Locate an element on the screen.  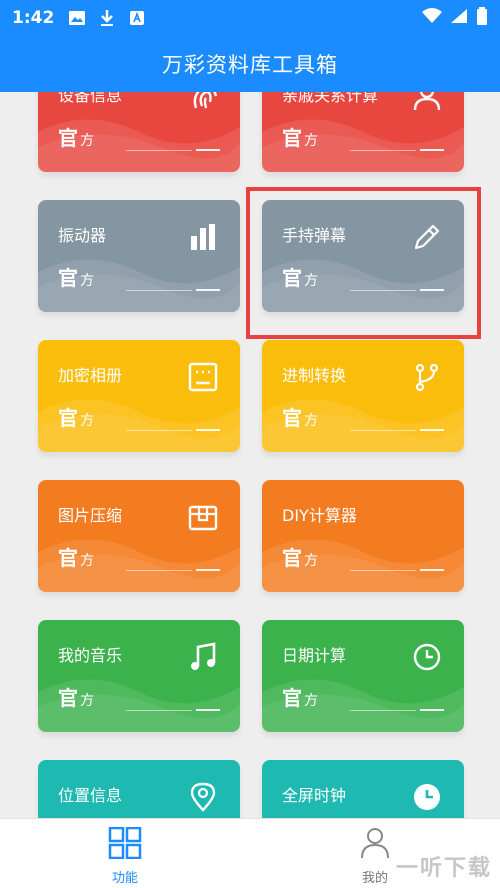
status-time: 1:42 is located at coordinates (33, 18).